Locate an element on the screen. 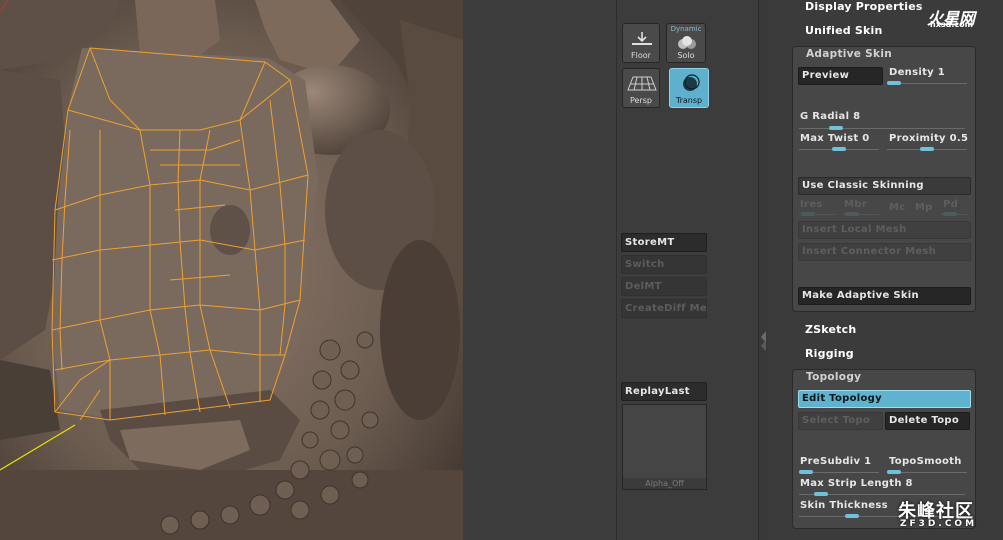 The height and width of the screenshot is (540, 1003). proximity-slider-knob is located at coordinates (927, 149).